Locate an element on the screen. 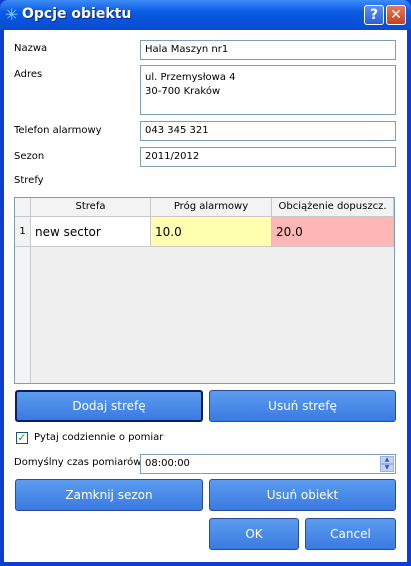  phone-field: 043 345 321 is located at coordinates (268, 131).